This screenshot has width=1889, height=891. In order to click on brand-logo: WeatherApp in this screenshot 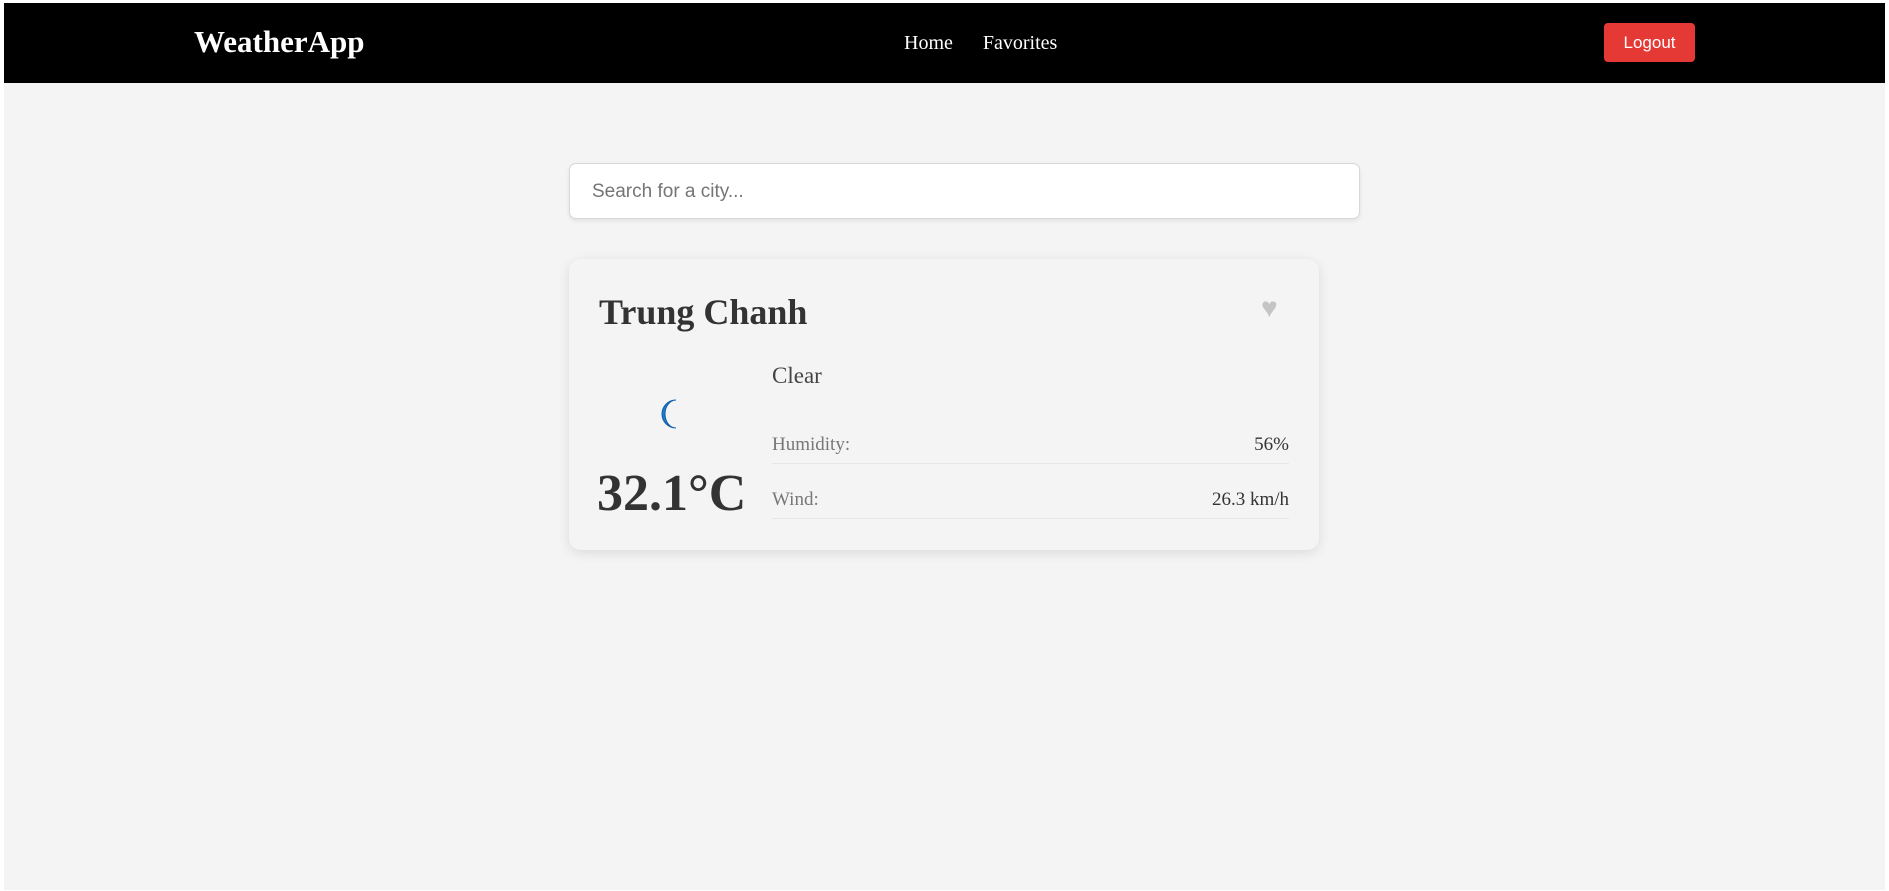, I will do `click(279, 42)`.